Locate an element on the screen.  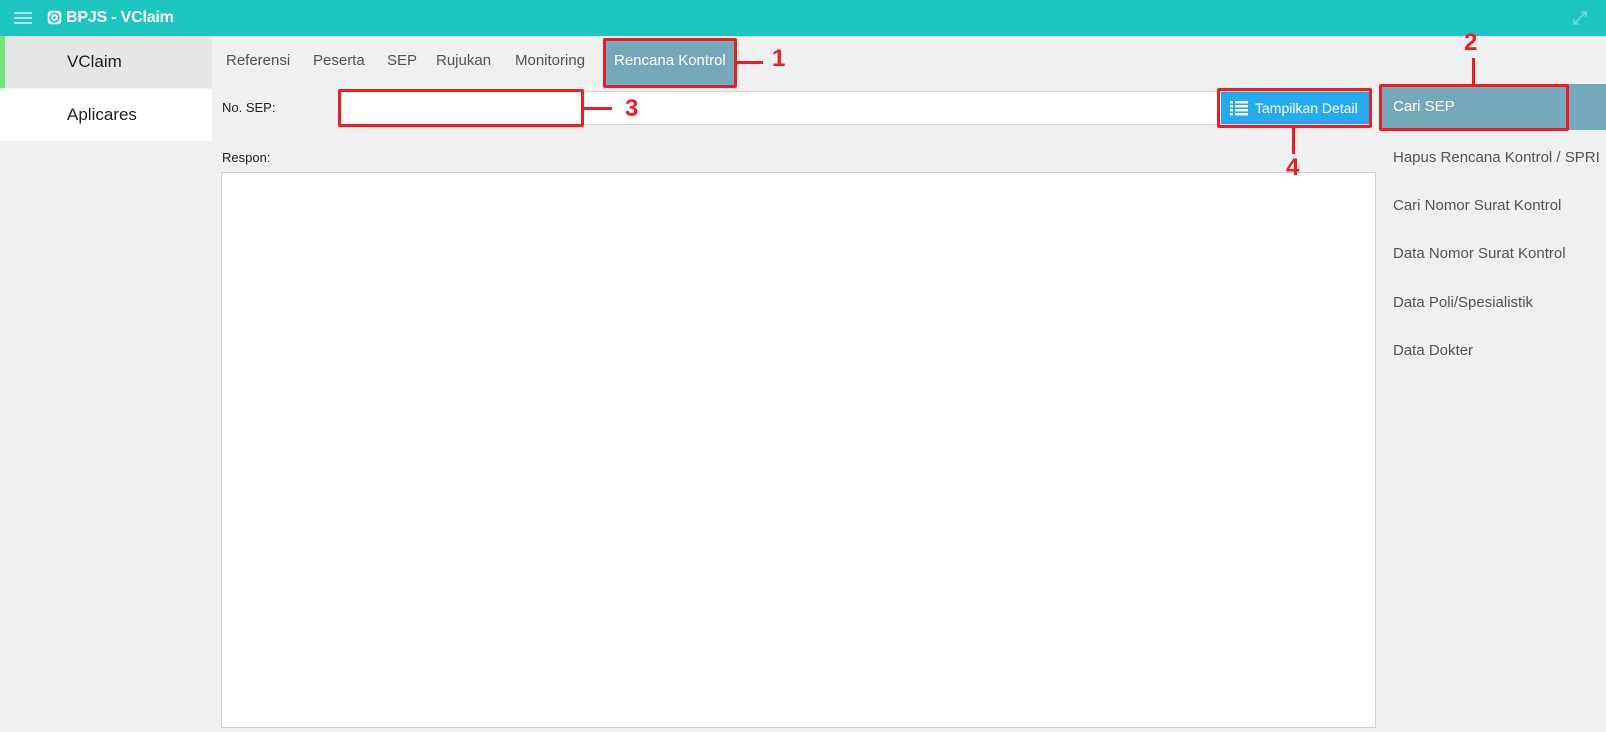
top-bar: BPJS - VClaim is located at coordinates (803, 18).